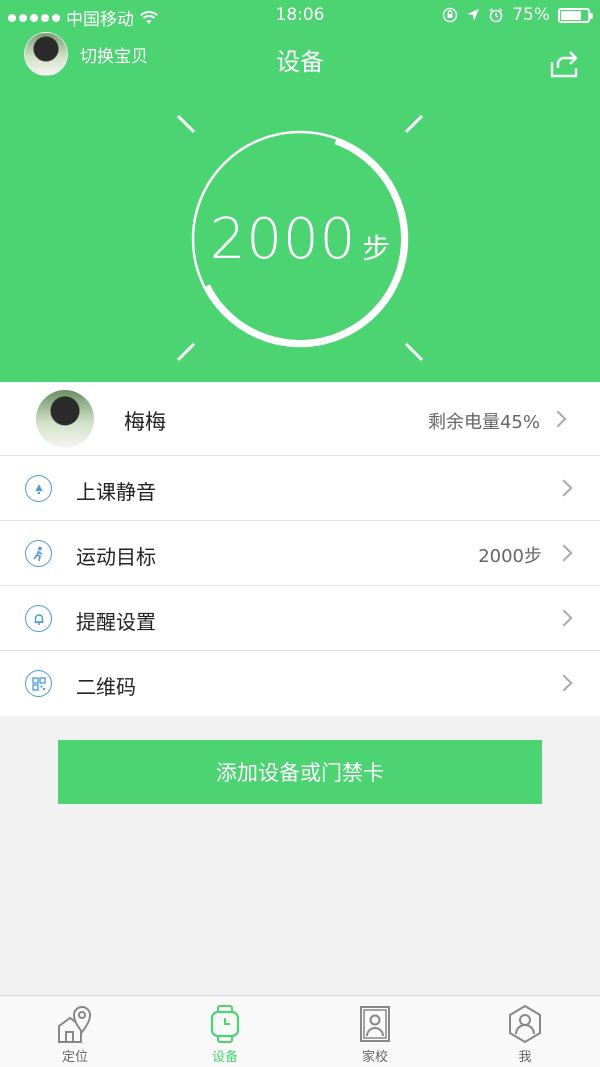 Image resolution: width=600 pixels, height=1067 pixels. Describe the element at coordinates (225, 1024) in the screenshot. I see `watch-icon` at that location.